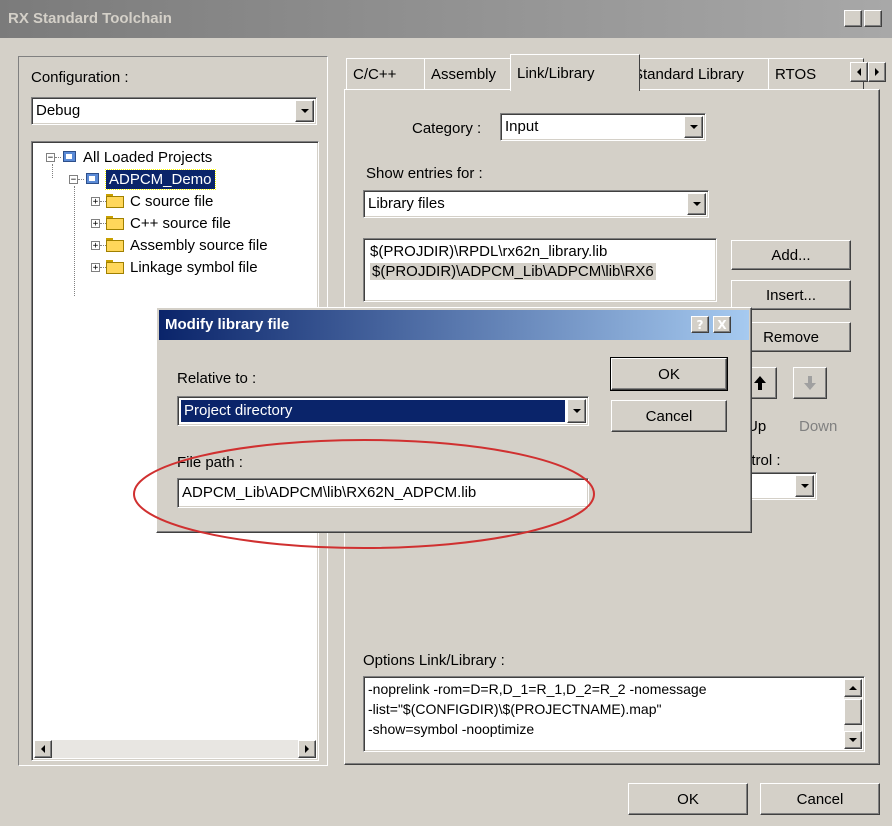  What do you see at coordinates (669, 416) in the screenshot?
I see `dialog-cancel-button: Cancel` at bounding box center [669, 416].